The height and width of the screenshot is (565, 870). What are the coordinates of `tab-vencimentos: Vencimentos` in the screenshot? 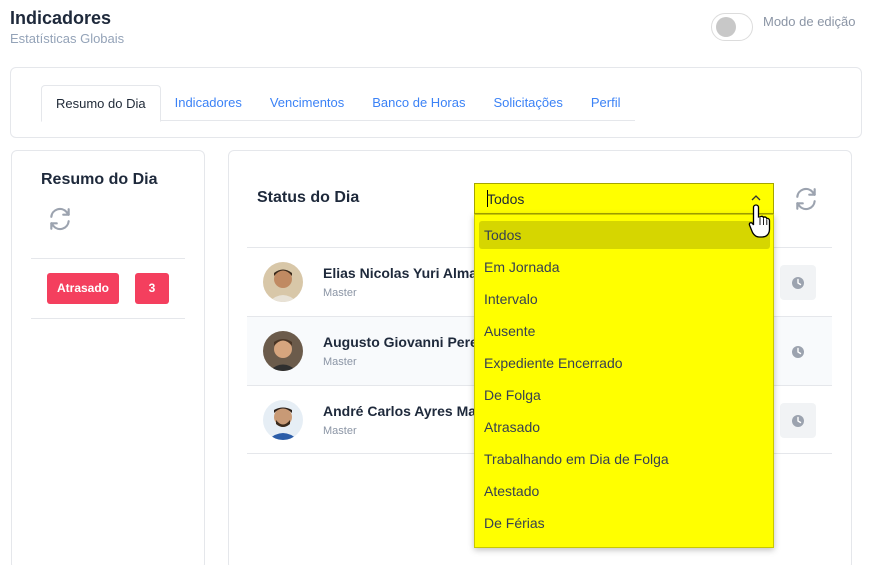 It's located at (307, 103).